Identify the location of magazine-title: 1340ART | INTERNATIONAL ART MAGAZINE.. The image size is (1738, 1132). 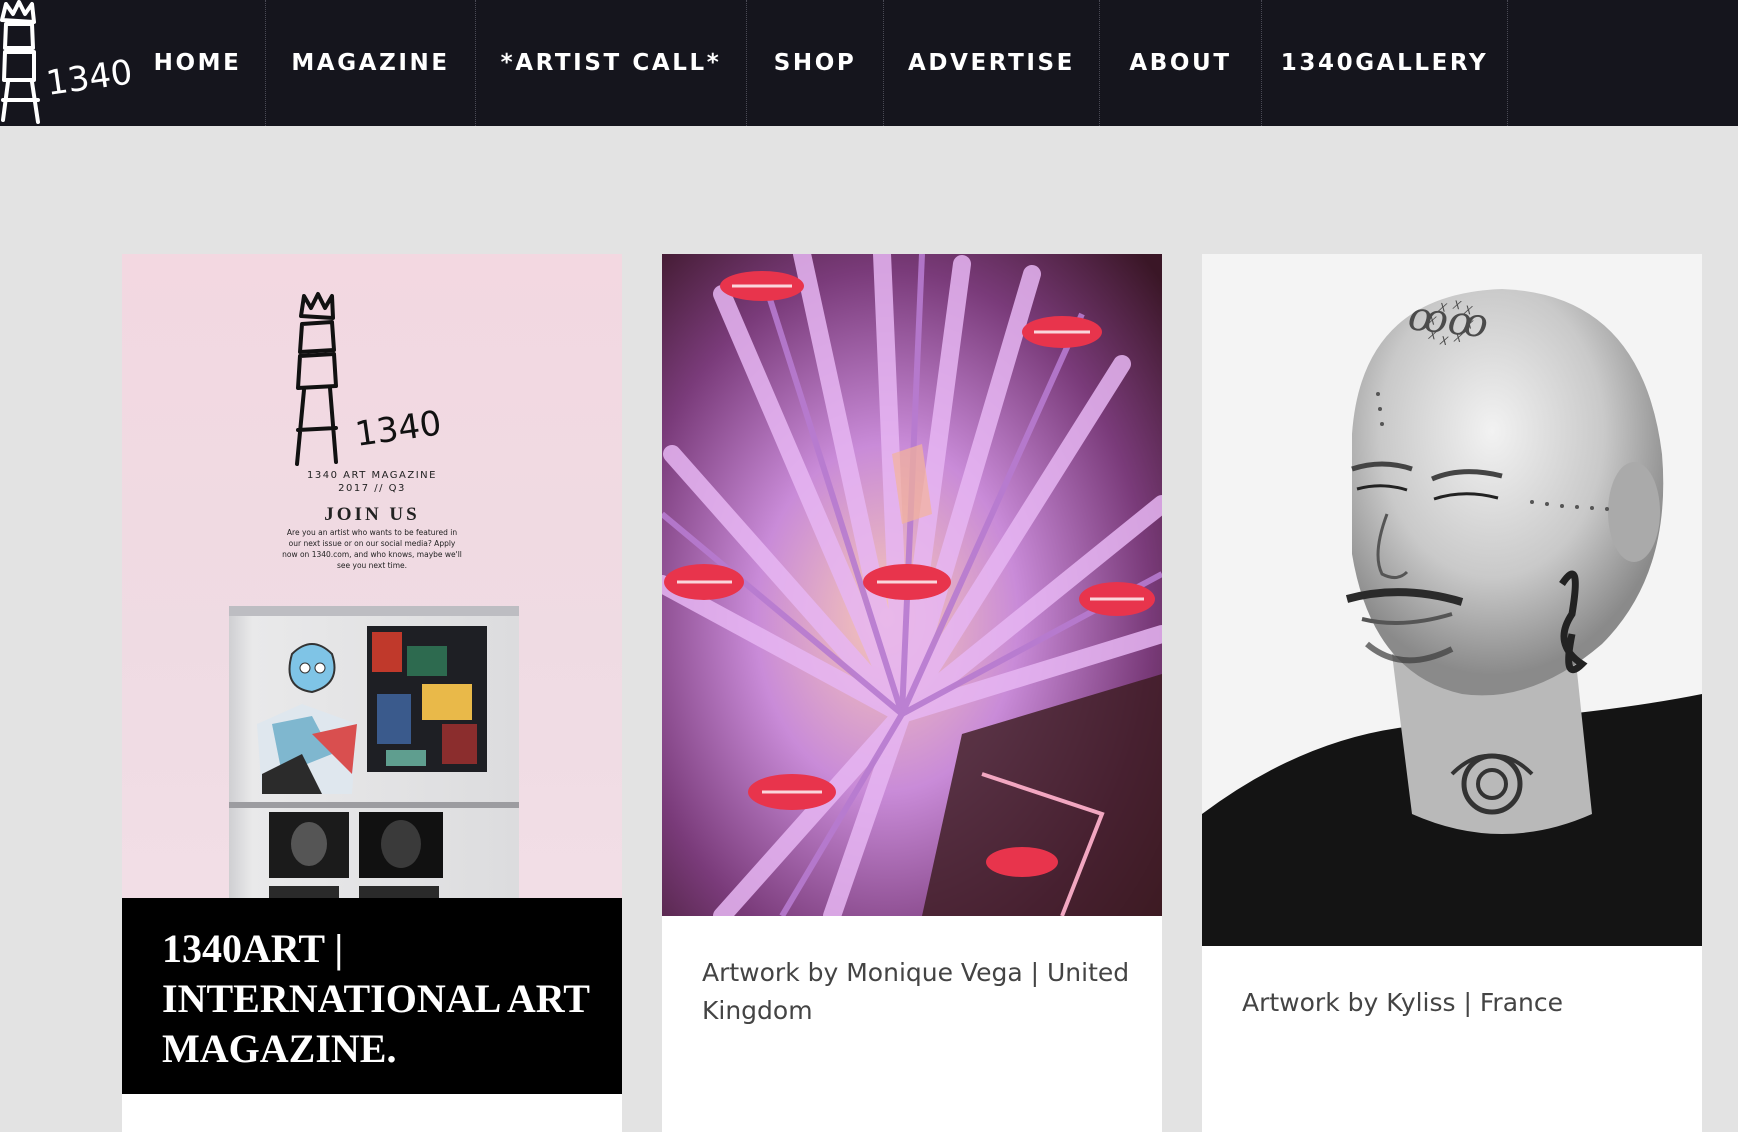
(375, 998).